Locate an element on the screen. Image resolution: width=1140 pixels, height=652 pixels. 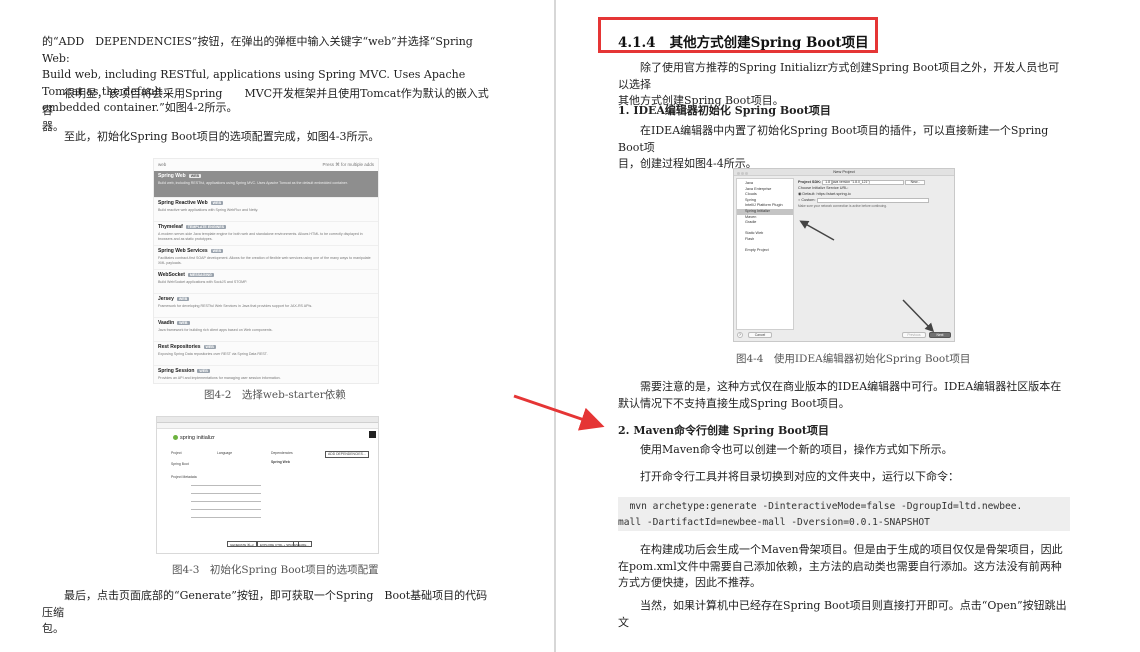
dependency-name: Jersey WEB is located at coordinates (266, 299).